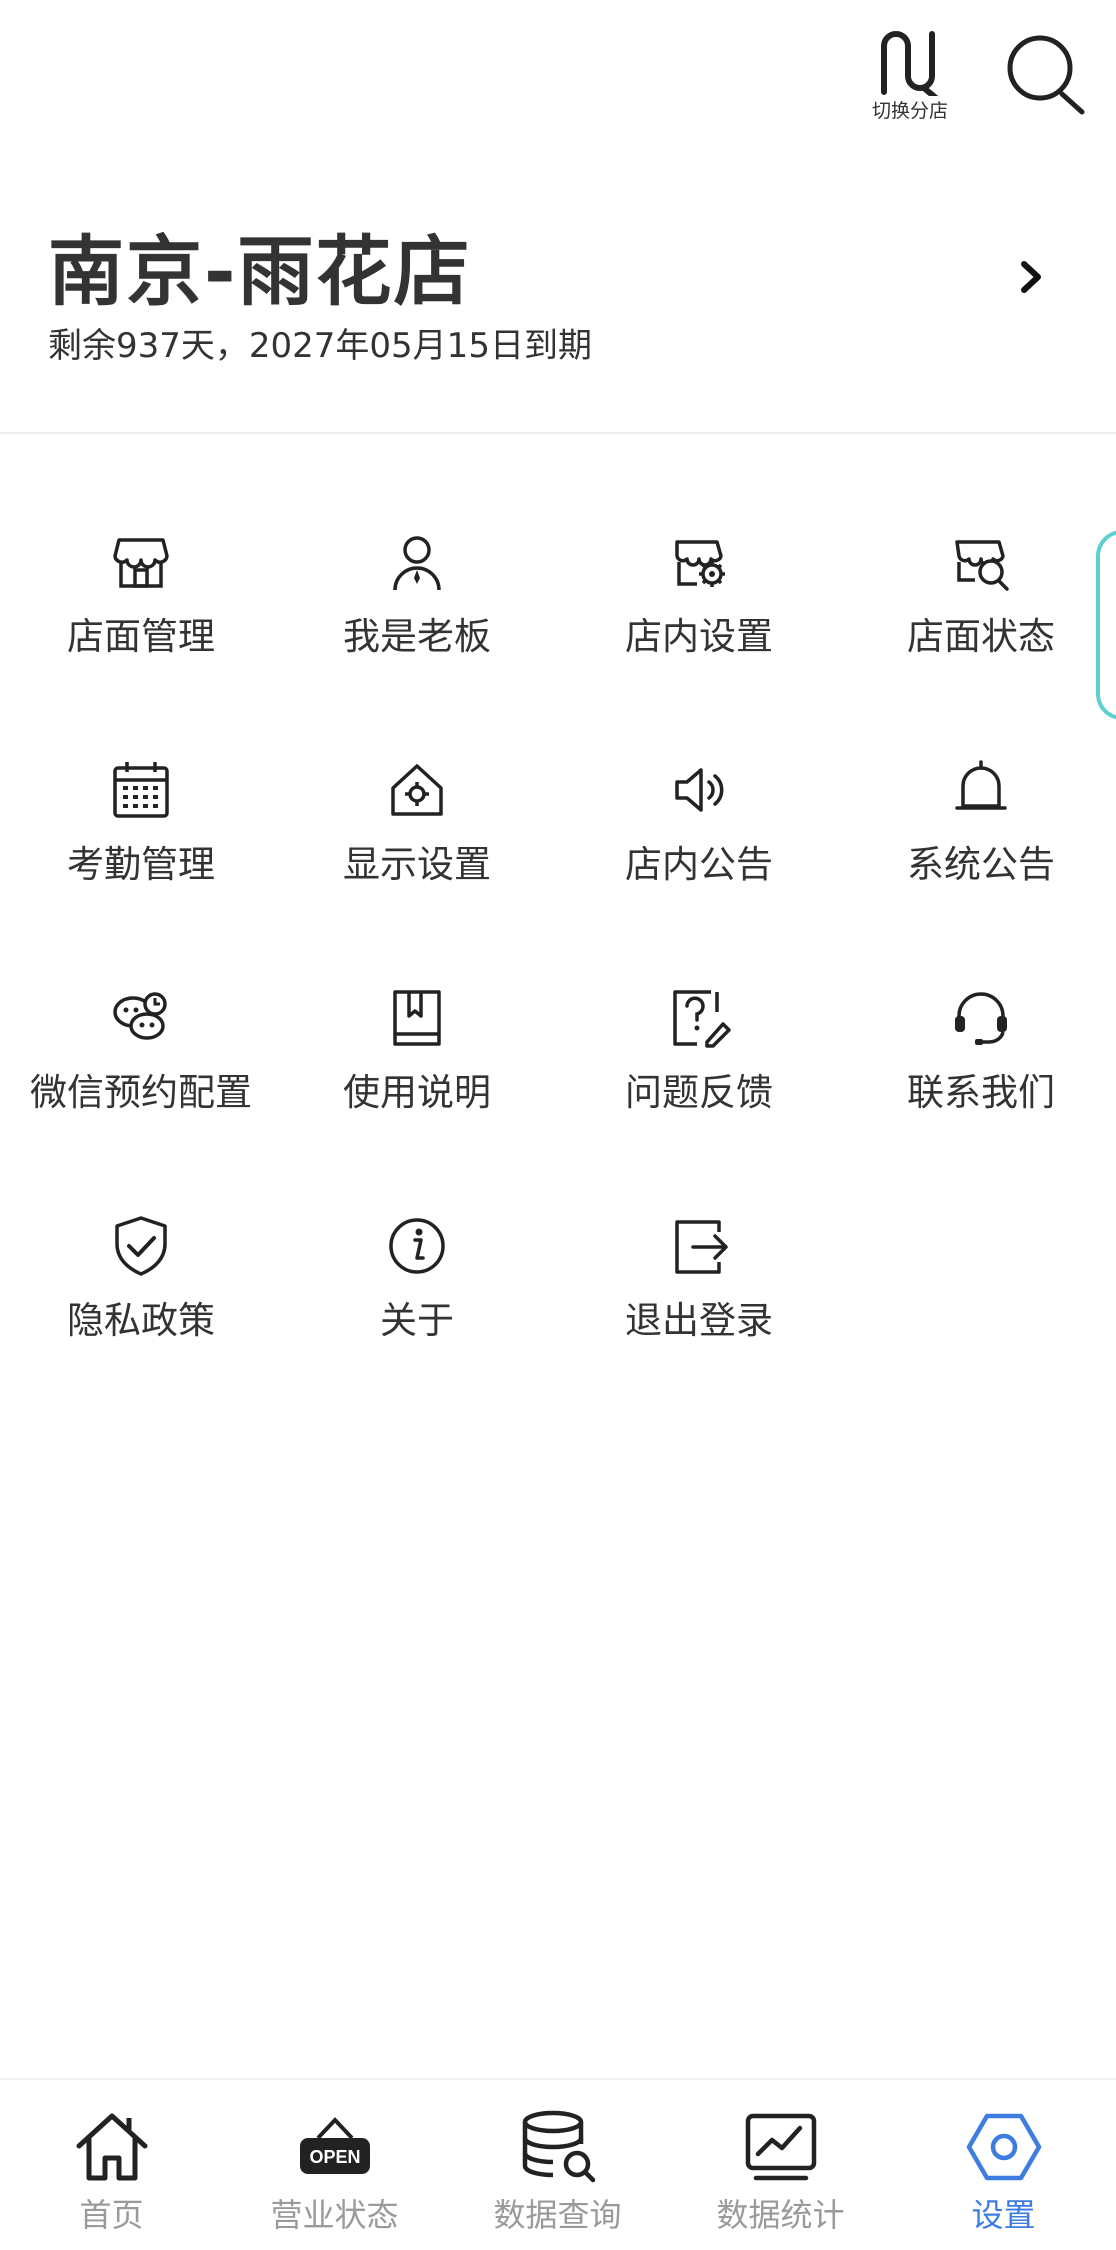  What do you see at coordinates (700, 563) in the screenshot?
I see `store-gear-icon` at bounding box center [700, 563].